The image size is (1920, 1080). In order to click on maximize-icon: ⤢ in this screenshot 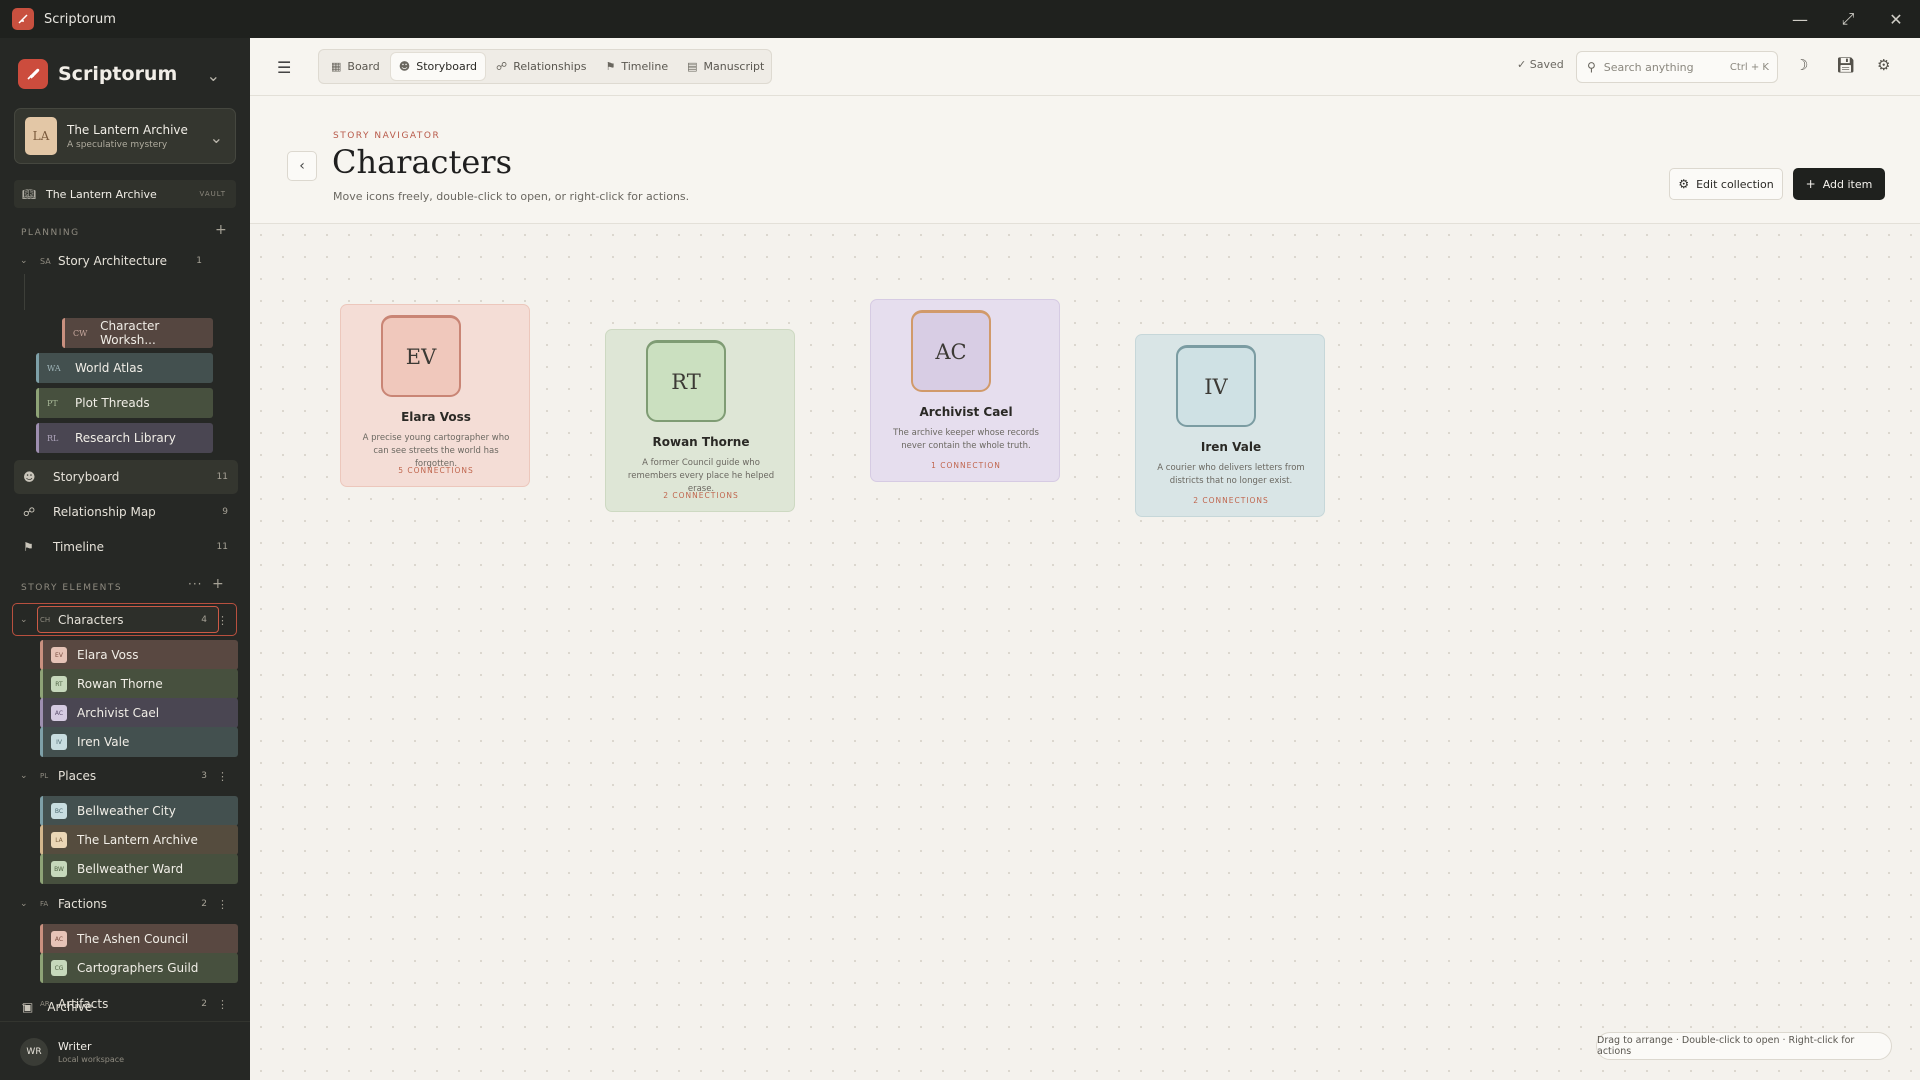, I will do `click(1848, 19)`.